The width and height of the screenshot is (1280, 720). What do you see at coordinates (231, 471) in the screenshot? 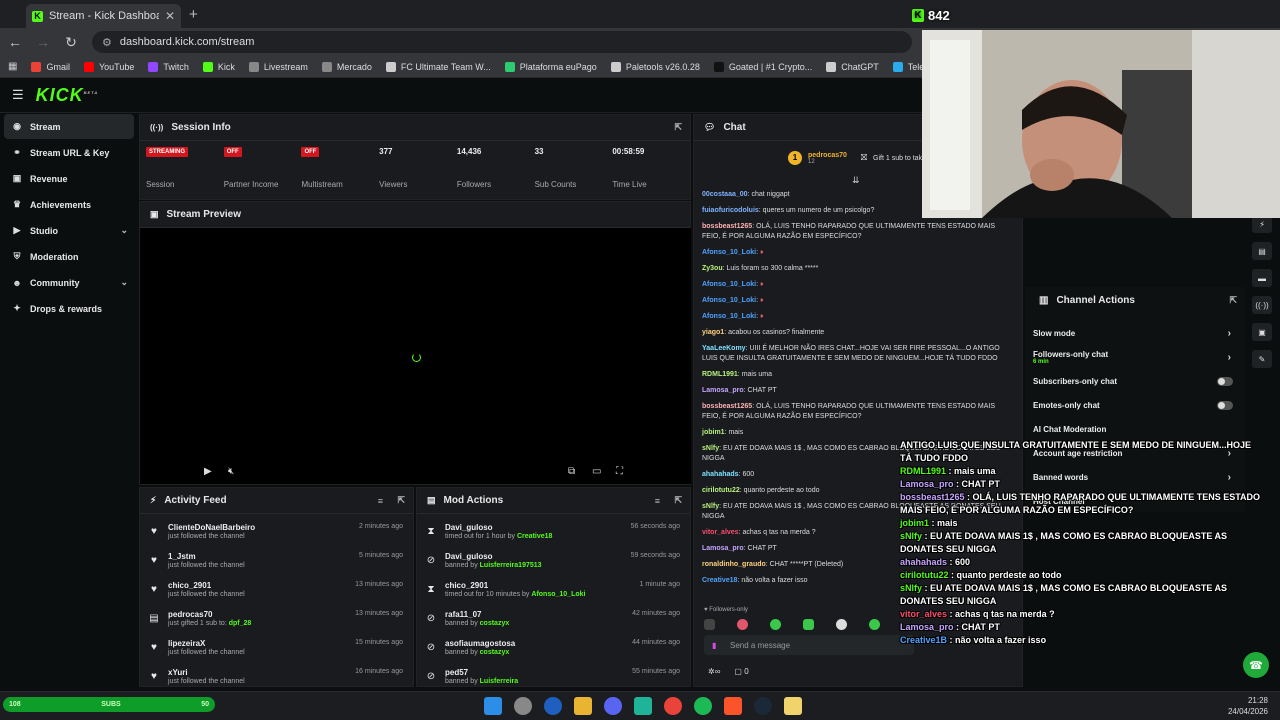
I see `mute-icon: 🔇︎` at bounding box center [231, 471].